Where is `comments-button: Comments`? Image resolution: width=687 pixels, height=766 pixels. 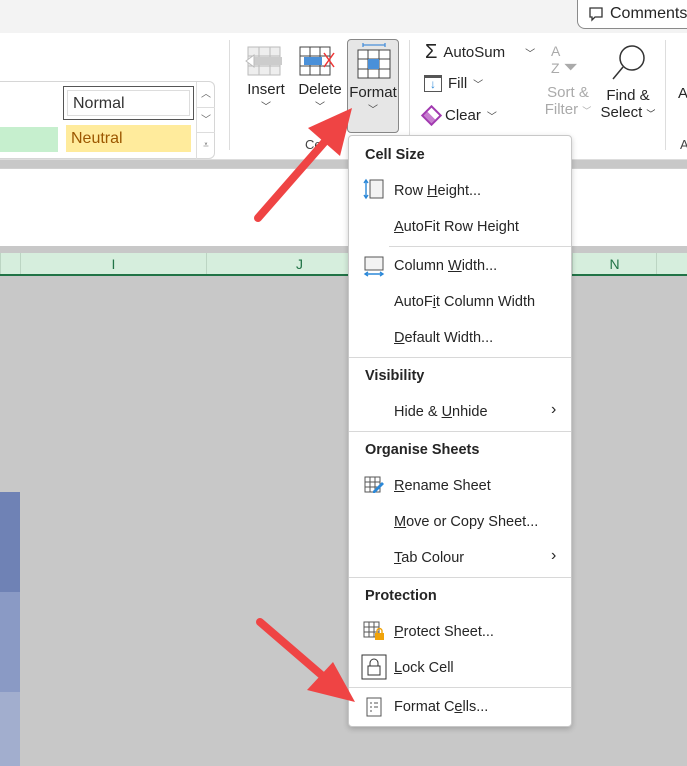
comments-button: Comments is located at coordinates (632, 14).